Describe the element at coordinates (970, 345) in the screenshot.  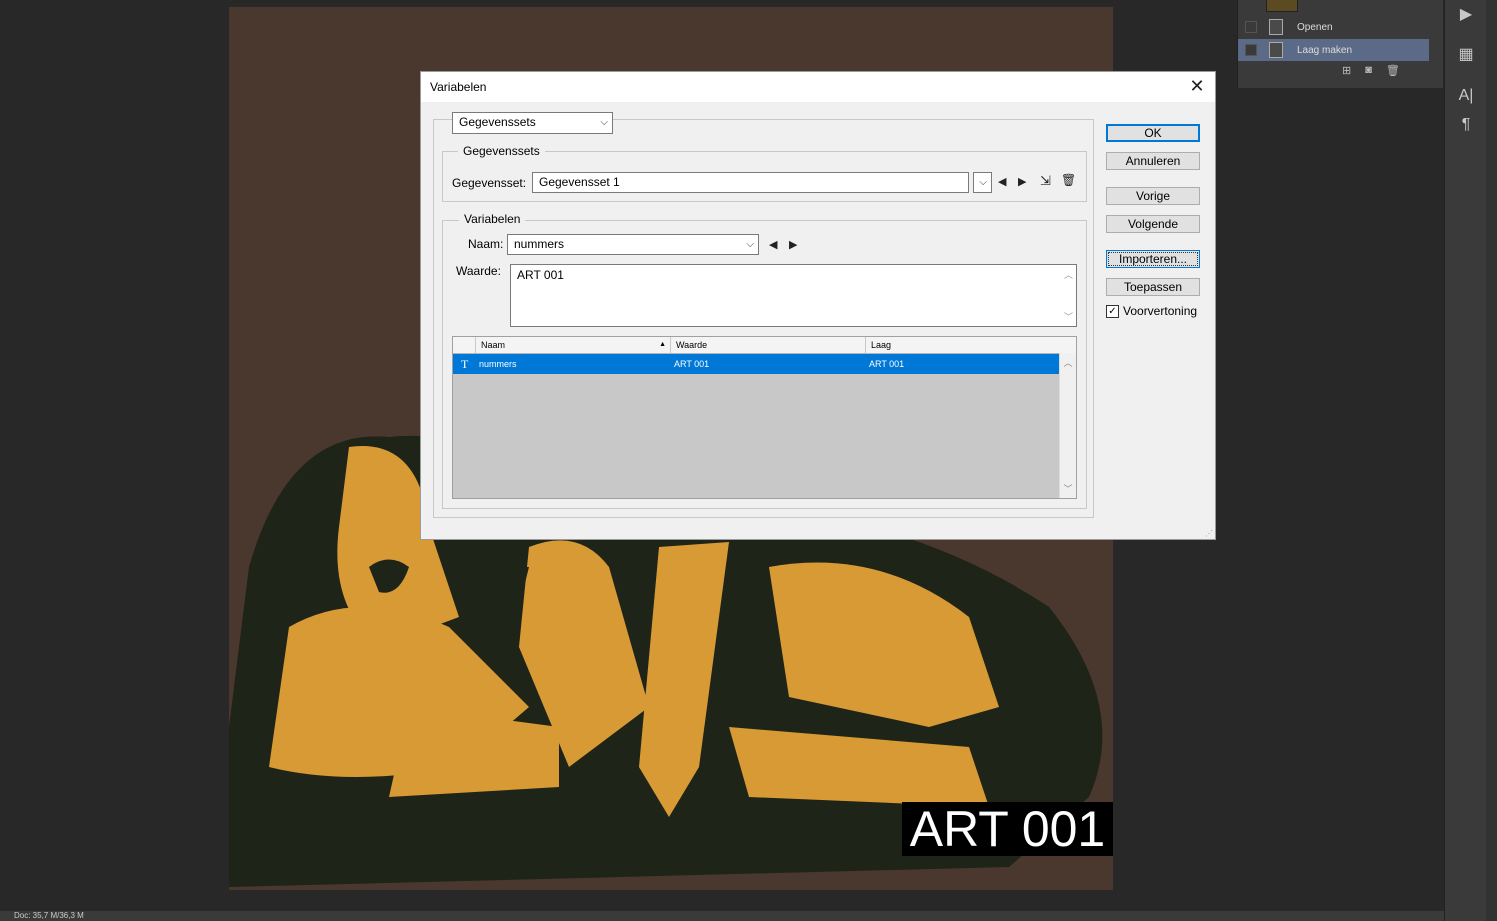
I see `column-header-laag: Laag` at that location.